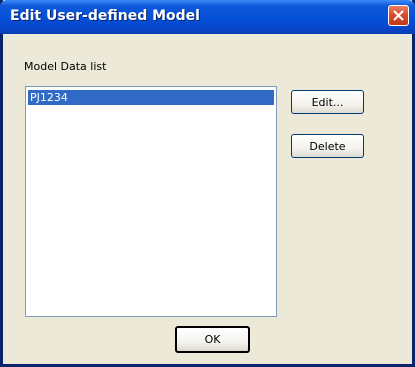 This screenshot has height=367, width=415. What do you see at coordinates (105, 16) in the screenshot?
I see `window-title: Edit User-defined Model` at bounding box center [105, 16].